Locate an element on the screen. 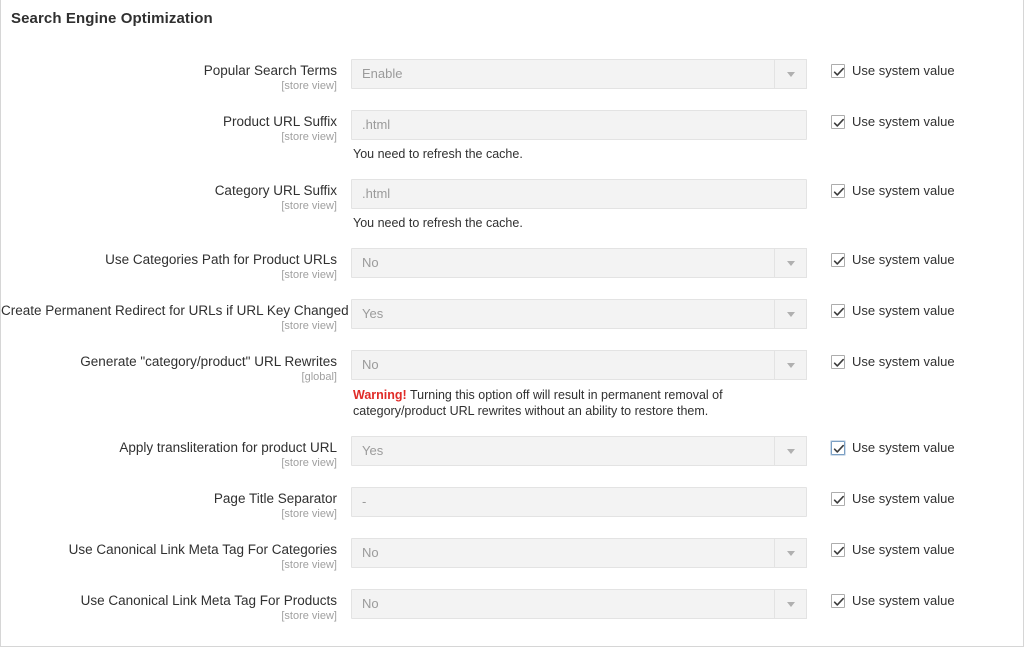 The image size is (1024, 647). setting-label: Product URL Suffix is located at coordinates (279, 121).